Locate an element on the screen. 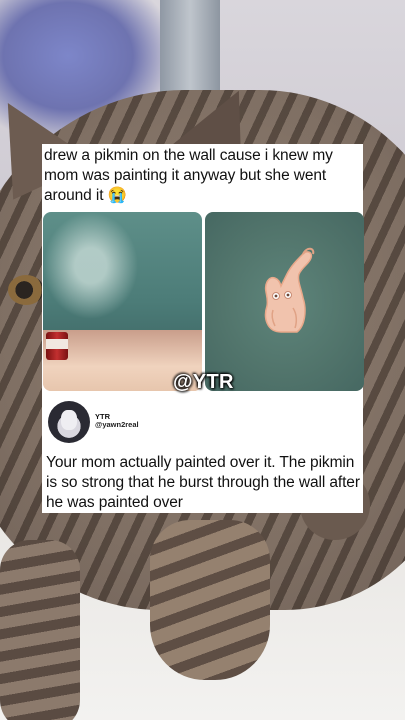  post-photo-right is located at coordinates (284, 301).